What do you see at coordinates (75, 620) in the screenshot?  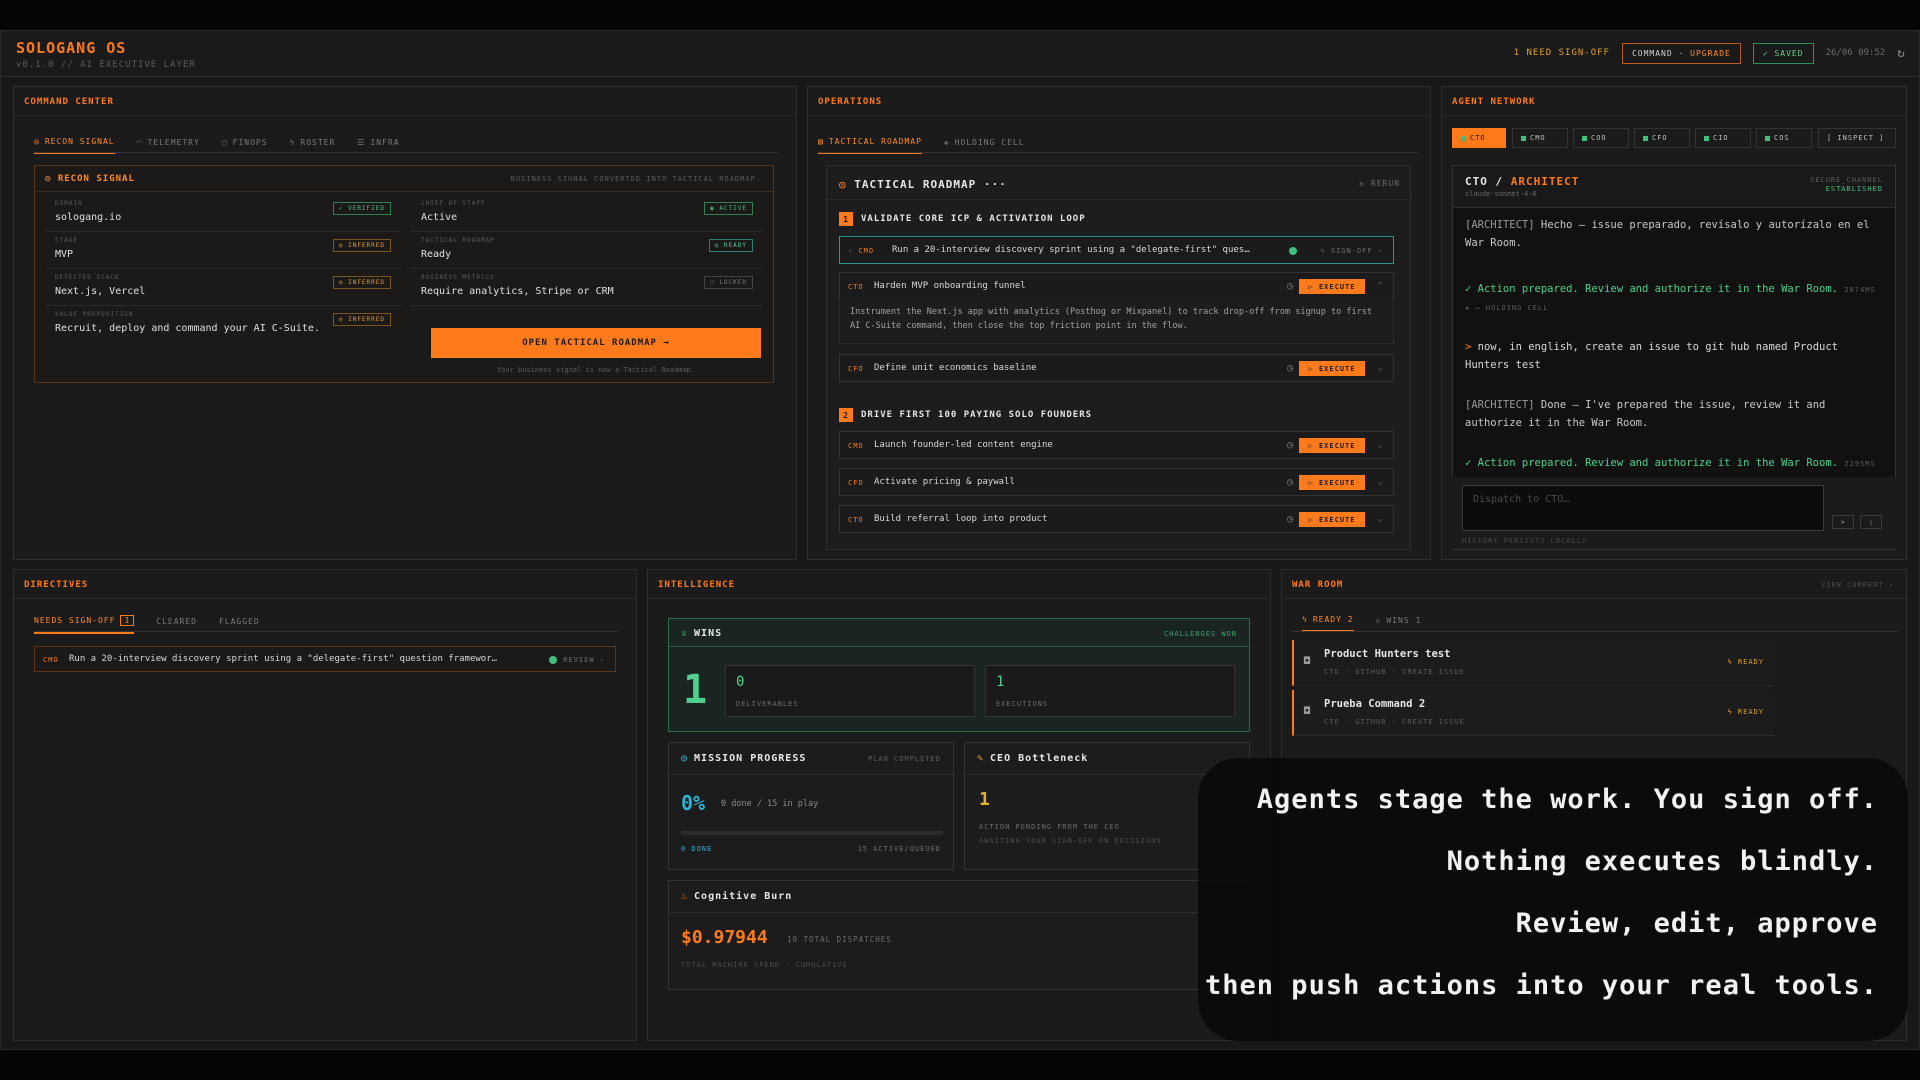 I see `tab-label: NEEDS SIGN-OFF` at bounding box center [75, 620].